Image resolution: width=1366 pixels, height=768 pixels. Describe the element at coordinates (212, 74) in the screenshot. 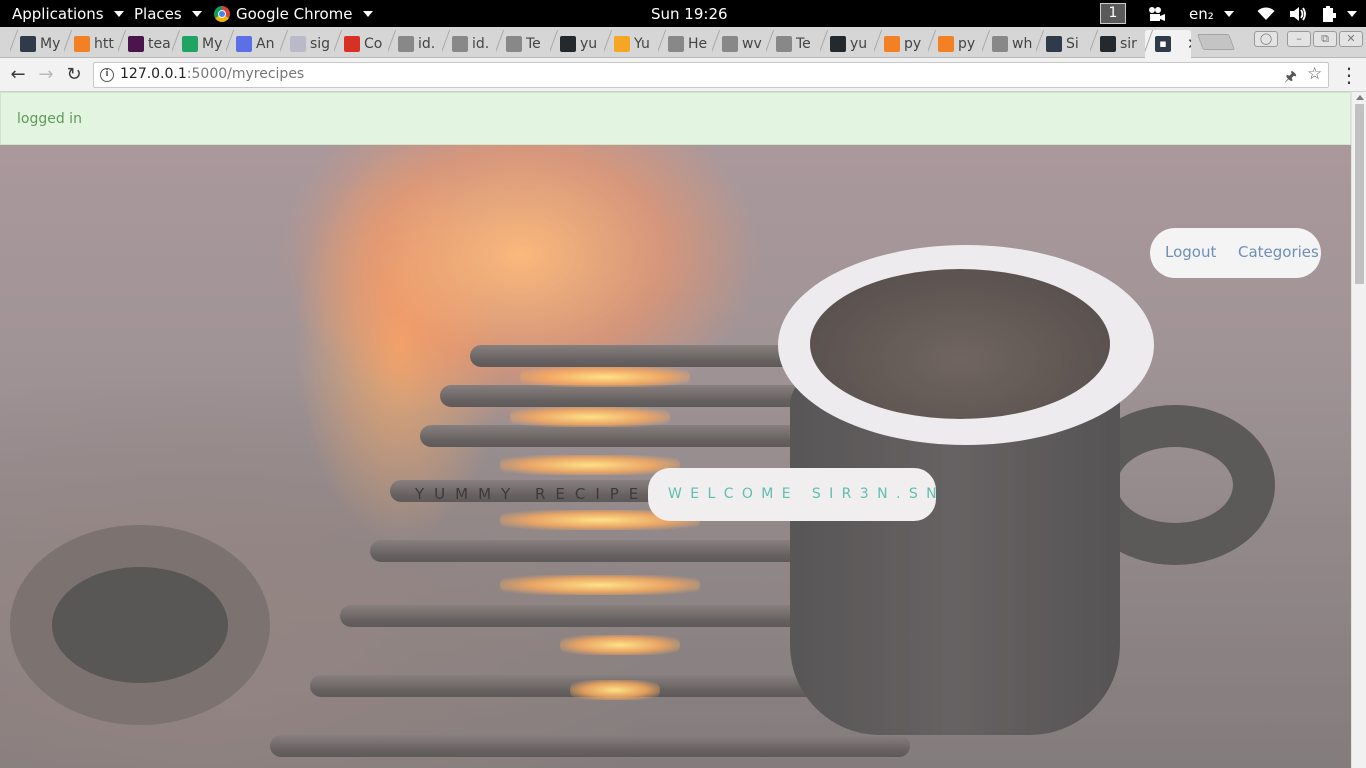

I see `url-text: 127.0.0.1:5000/myrecipes` at that location.